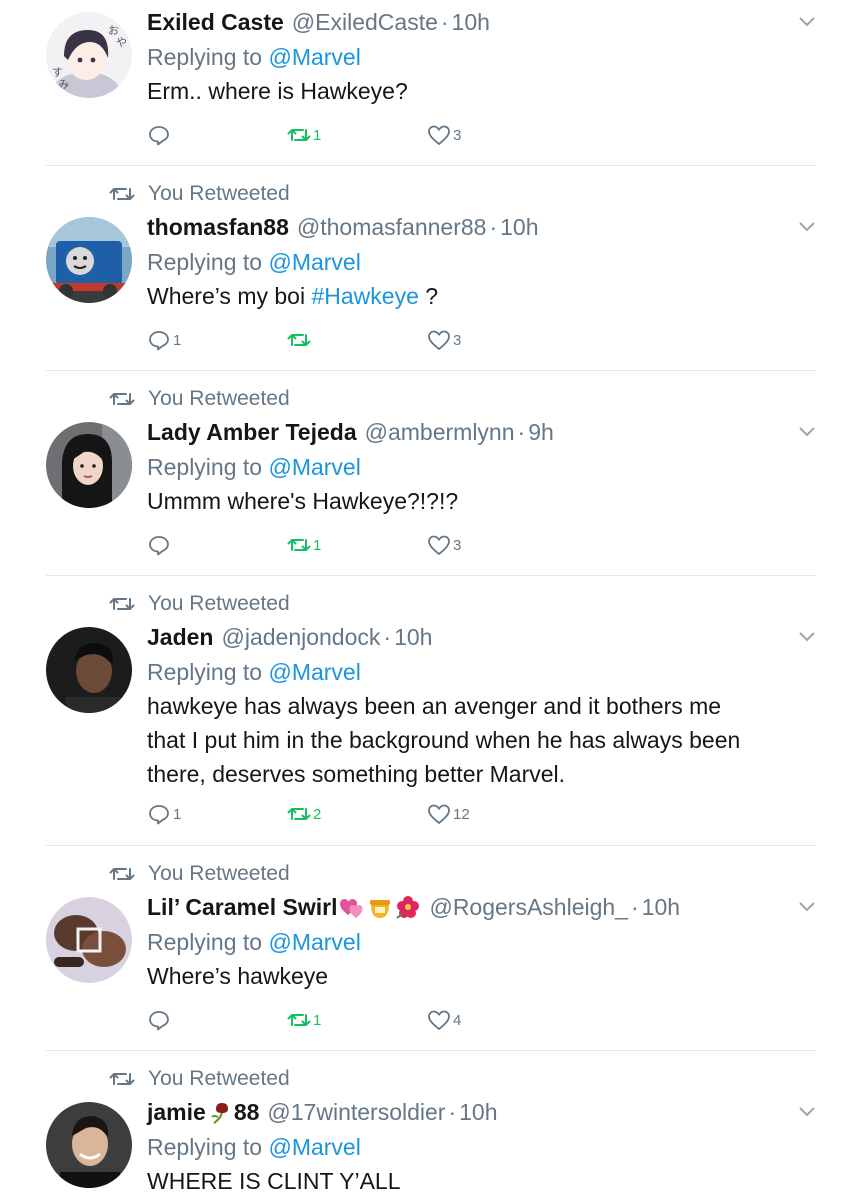  What do you see at coordinates (177, 340) in the screenshot?
I see `reply-count: 1` at bounding box center [177, 340].